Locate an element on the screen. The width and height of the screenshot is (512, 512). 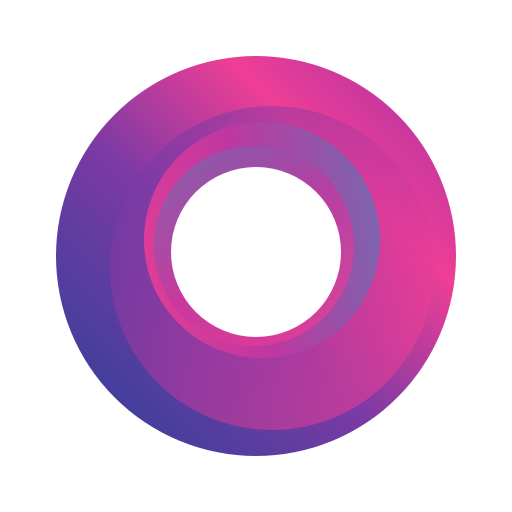
center-hole is located at coordinates (256, 252).